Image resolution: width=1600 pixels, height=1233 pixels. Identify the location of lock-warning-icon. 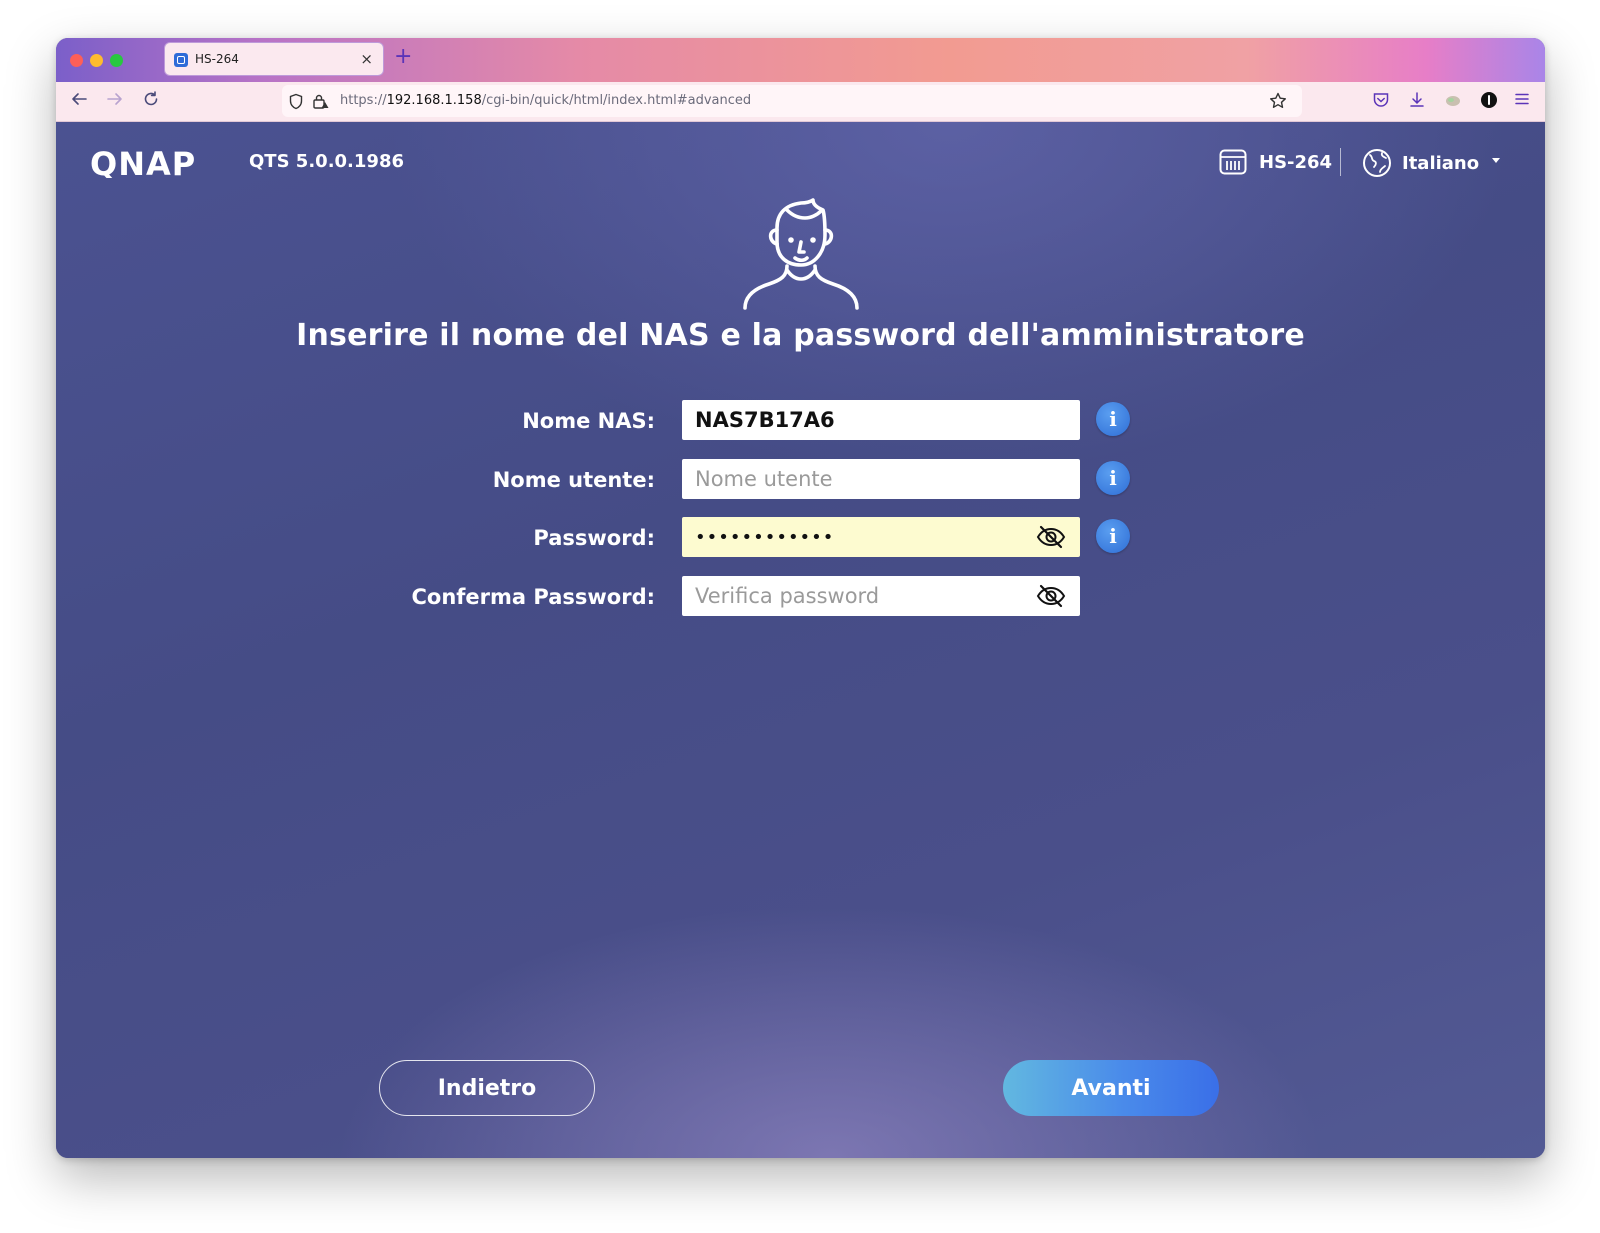
(321, 103).